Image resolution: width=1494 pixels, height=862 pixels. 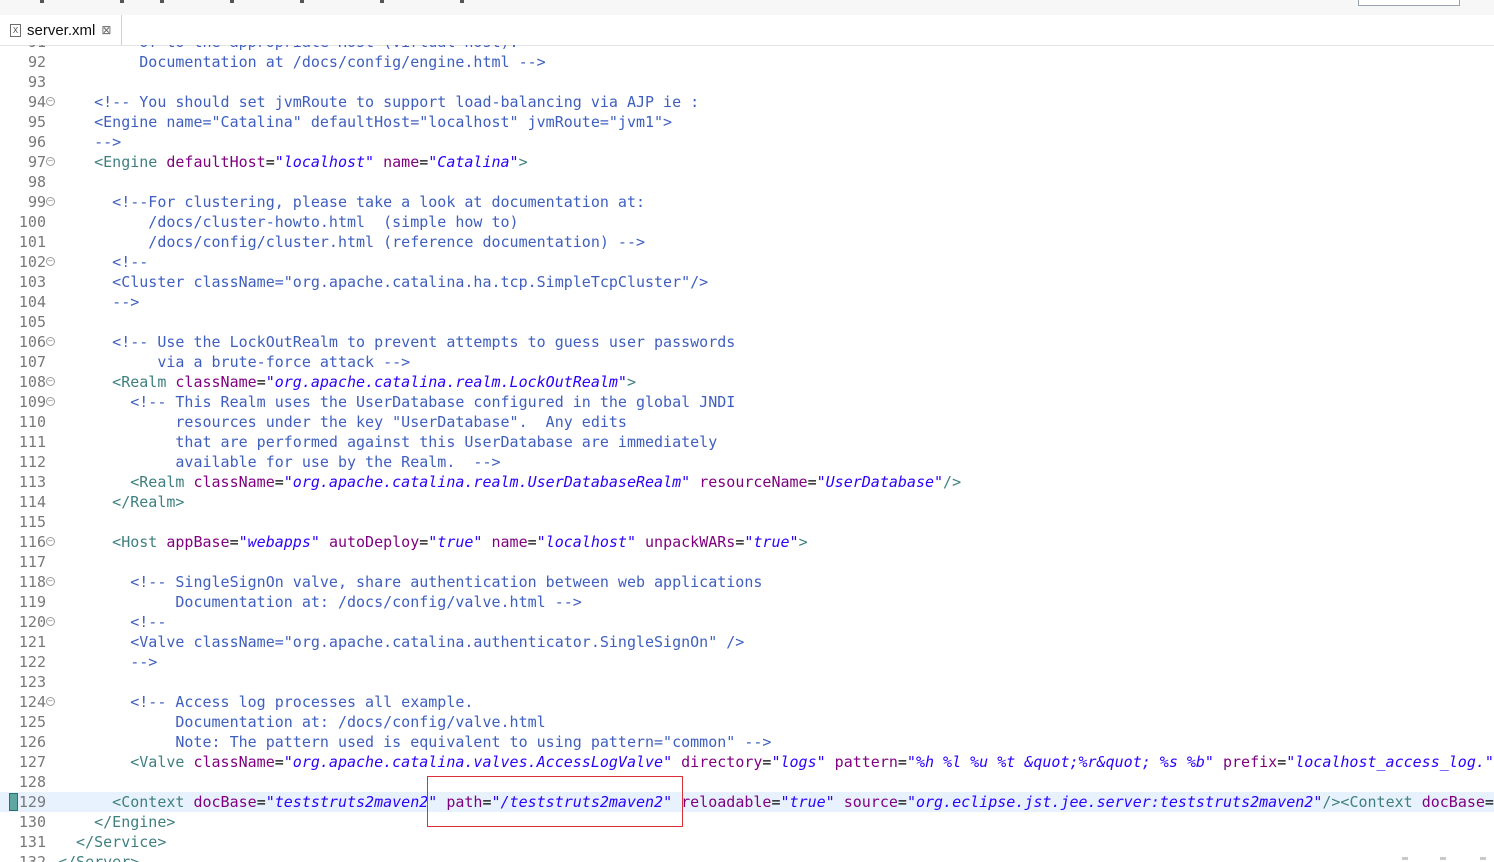 I want to click on code-line: 130 </Engine>, so click(x=747, y=822).